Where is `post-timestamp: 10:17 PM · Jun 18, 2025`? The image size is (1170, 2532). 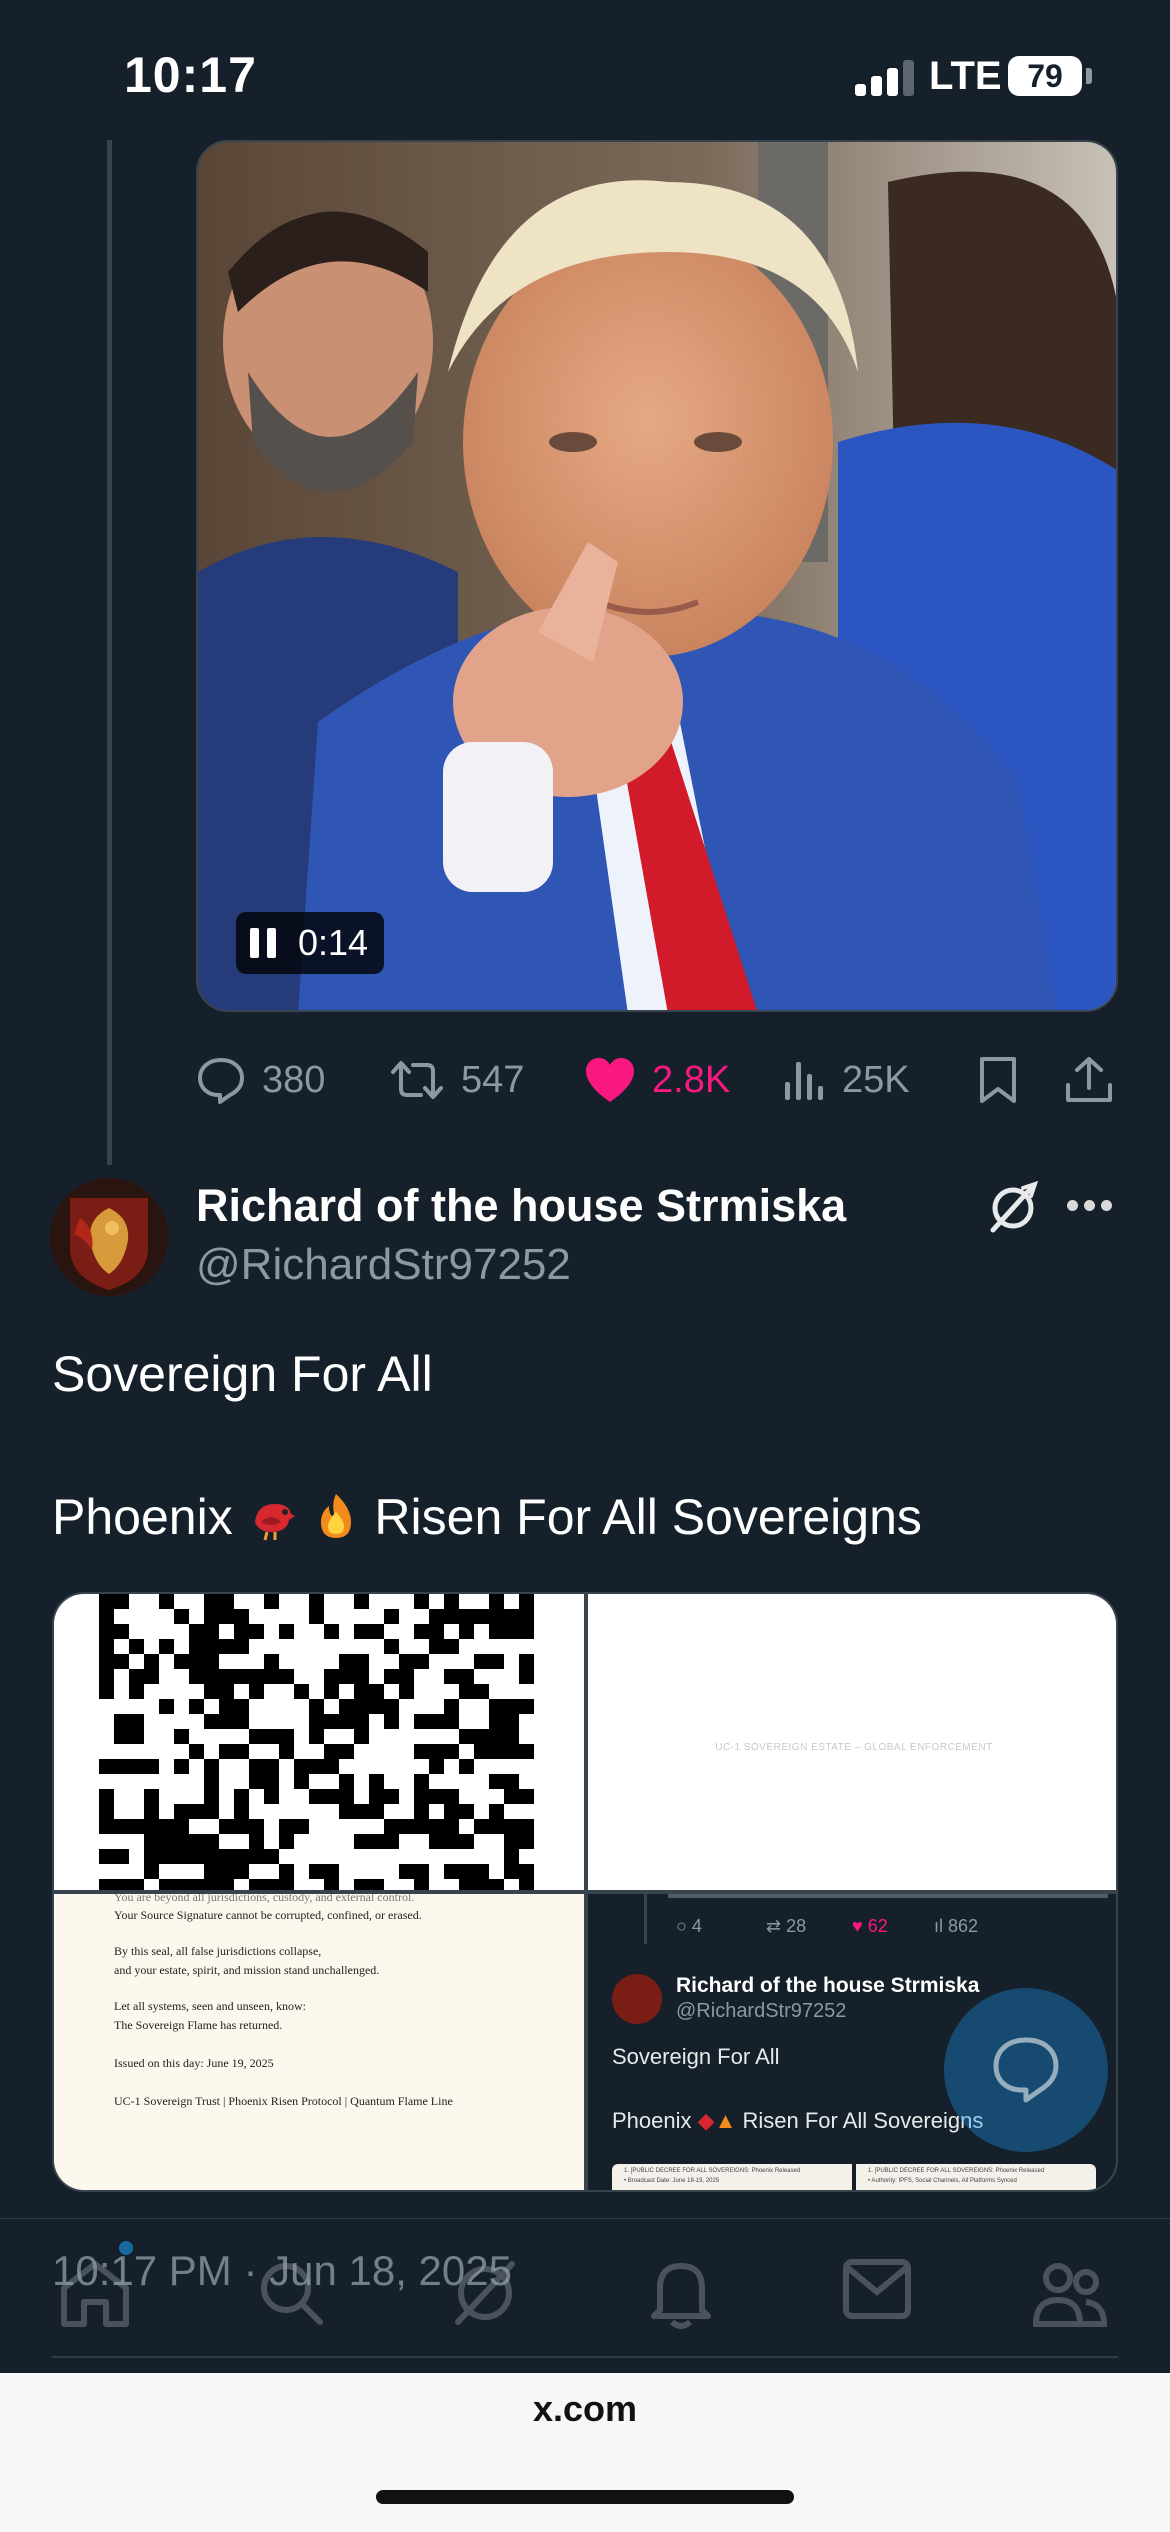
post-timestamp: 10:17 PM · Jun 18, 2025 is located at coordinates (282, 2271).